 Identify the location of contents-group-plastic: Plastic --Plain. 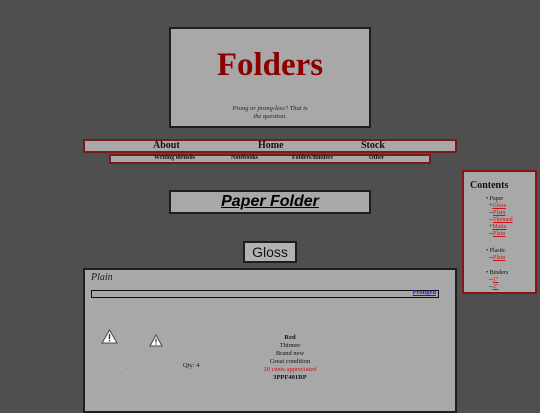
(496, 255).